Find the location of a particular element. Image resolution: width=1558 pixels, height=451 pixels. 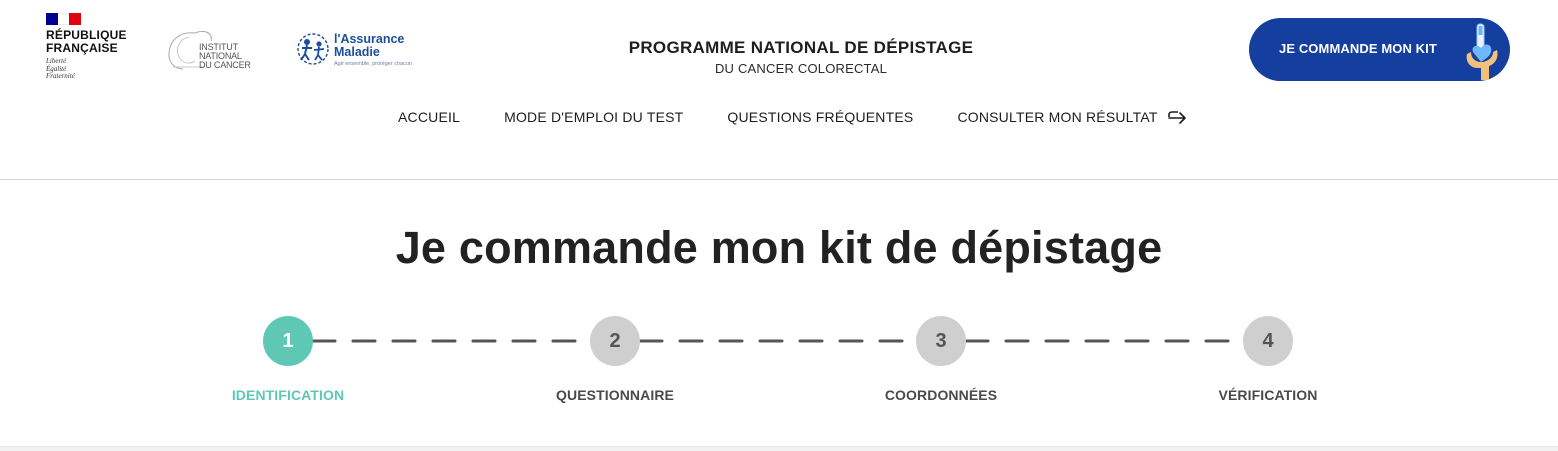

step-3-number: 3 is located at coordinates (941, 340).